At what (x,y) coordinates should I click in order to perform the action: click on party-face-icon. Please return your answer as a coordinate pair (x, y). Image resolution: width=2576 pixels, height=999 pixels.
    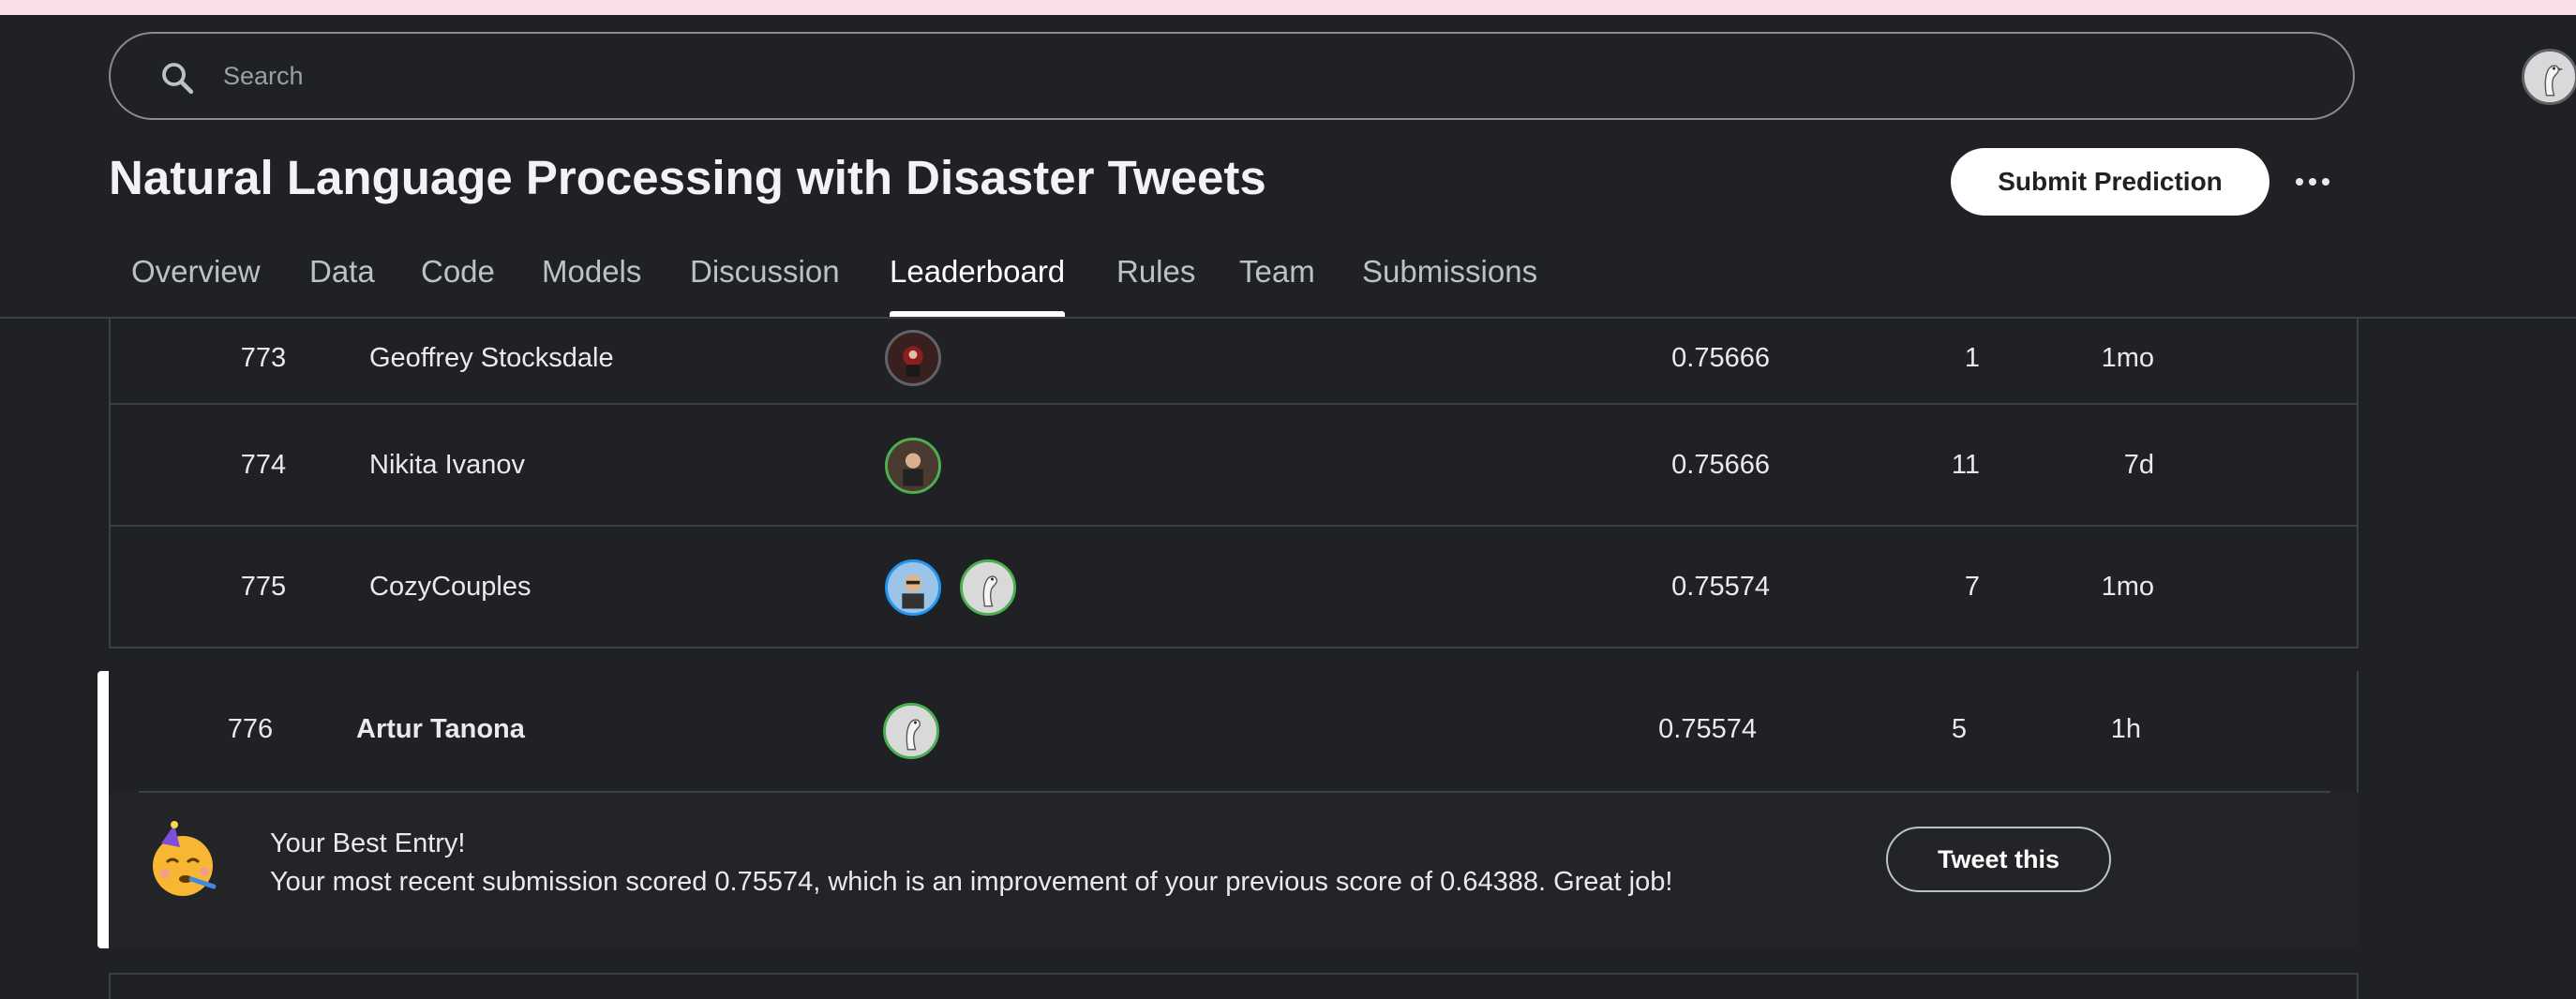
    Looking at the image, I should click on (185, 858).